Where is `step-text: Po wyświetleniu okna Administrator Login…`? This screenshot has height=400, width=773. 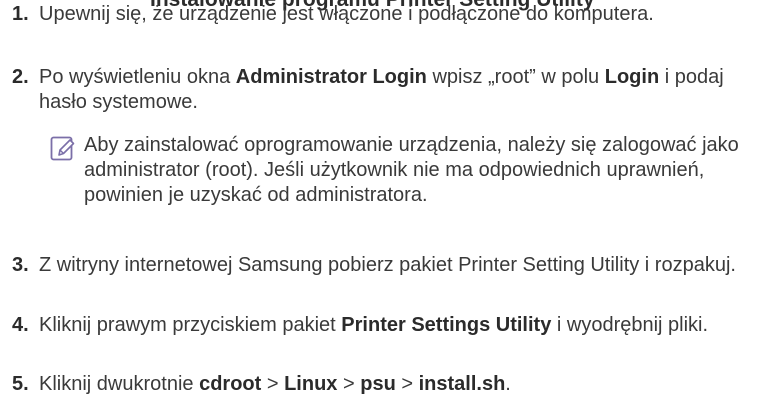
step-text: Po wyświetleniu okna Administrator Login… is located at coordinates (400, 90).